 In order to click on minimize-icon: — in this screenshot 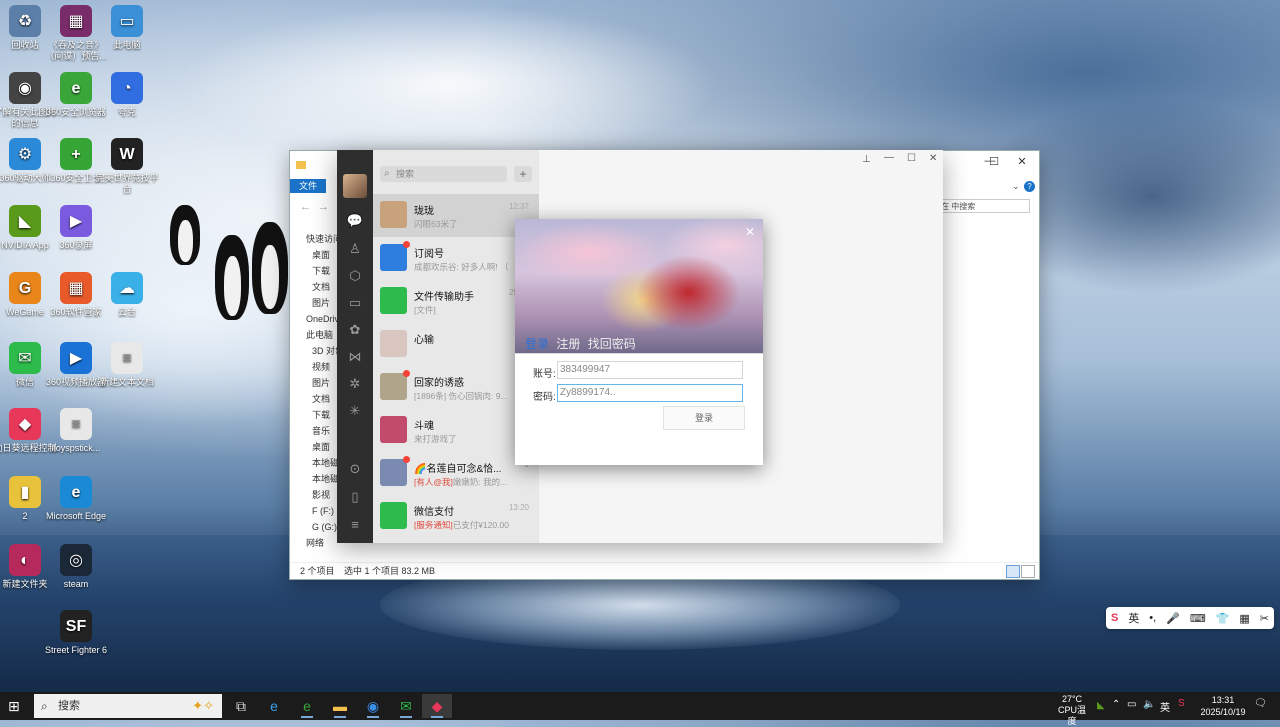, I will do `click(889, 157)`.